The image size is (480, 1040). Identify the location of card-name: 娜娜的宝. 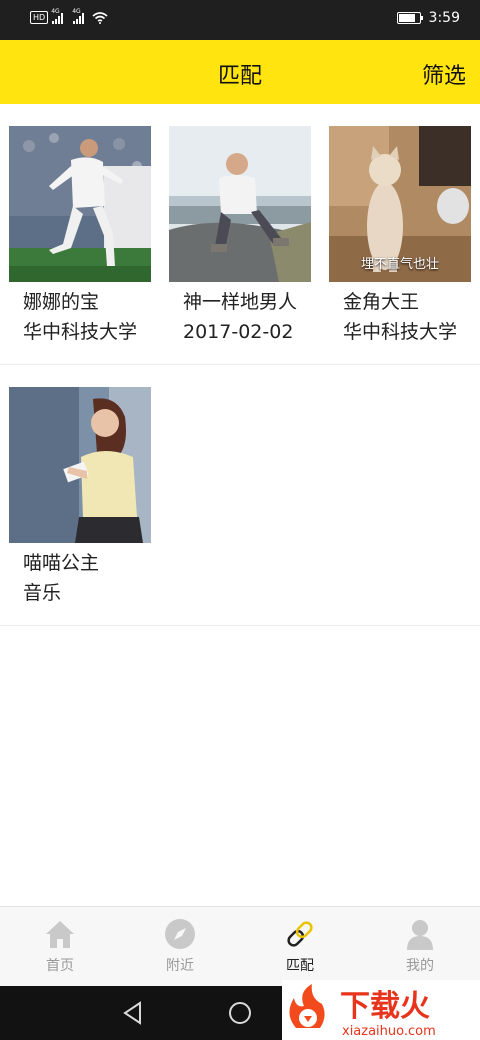
(61, 302).